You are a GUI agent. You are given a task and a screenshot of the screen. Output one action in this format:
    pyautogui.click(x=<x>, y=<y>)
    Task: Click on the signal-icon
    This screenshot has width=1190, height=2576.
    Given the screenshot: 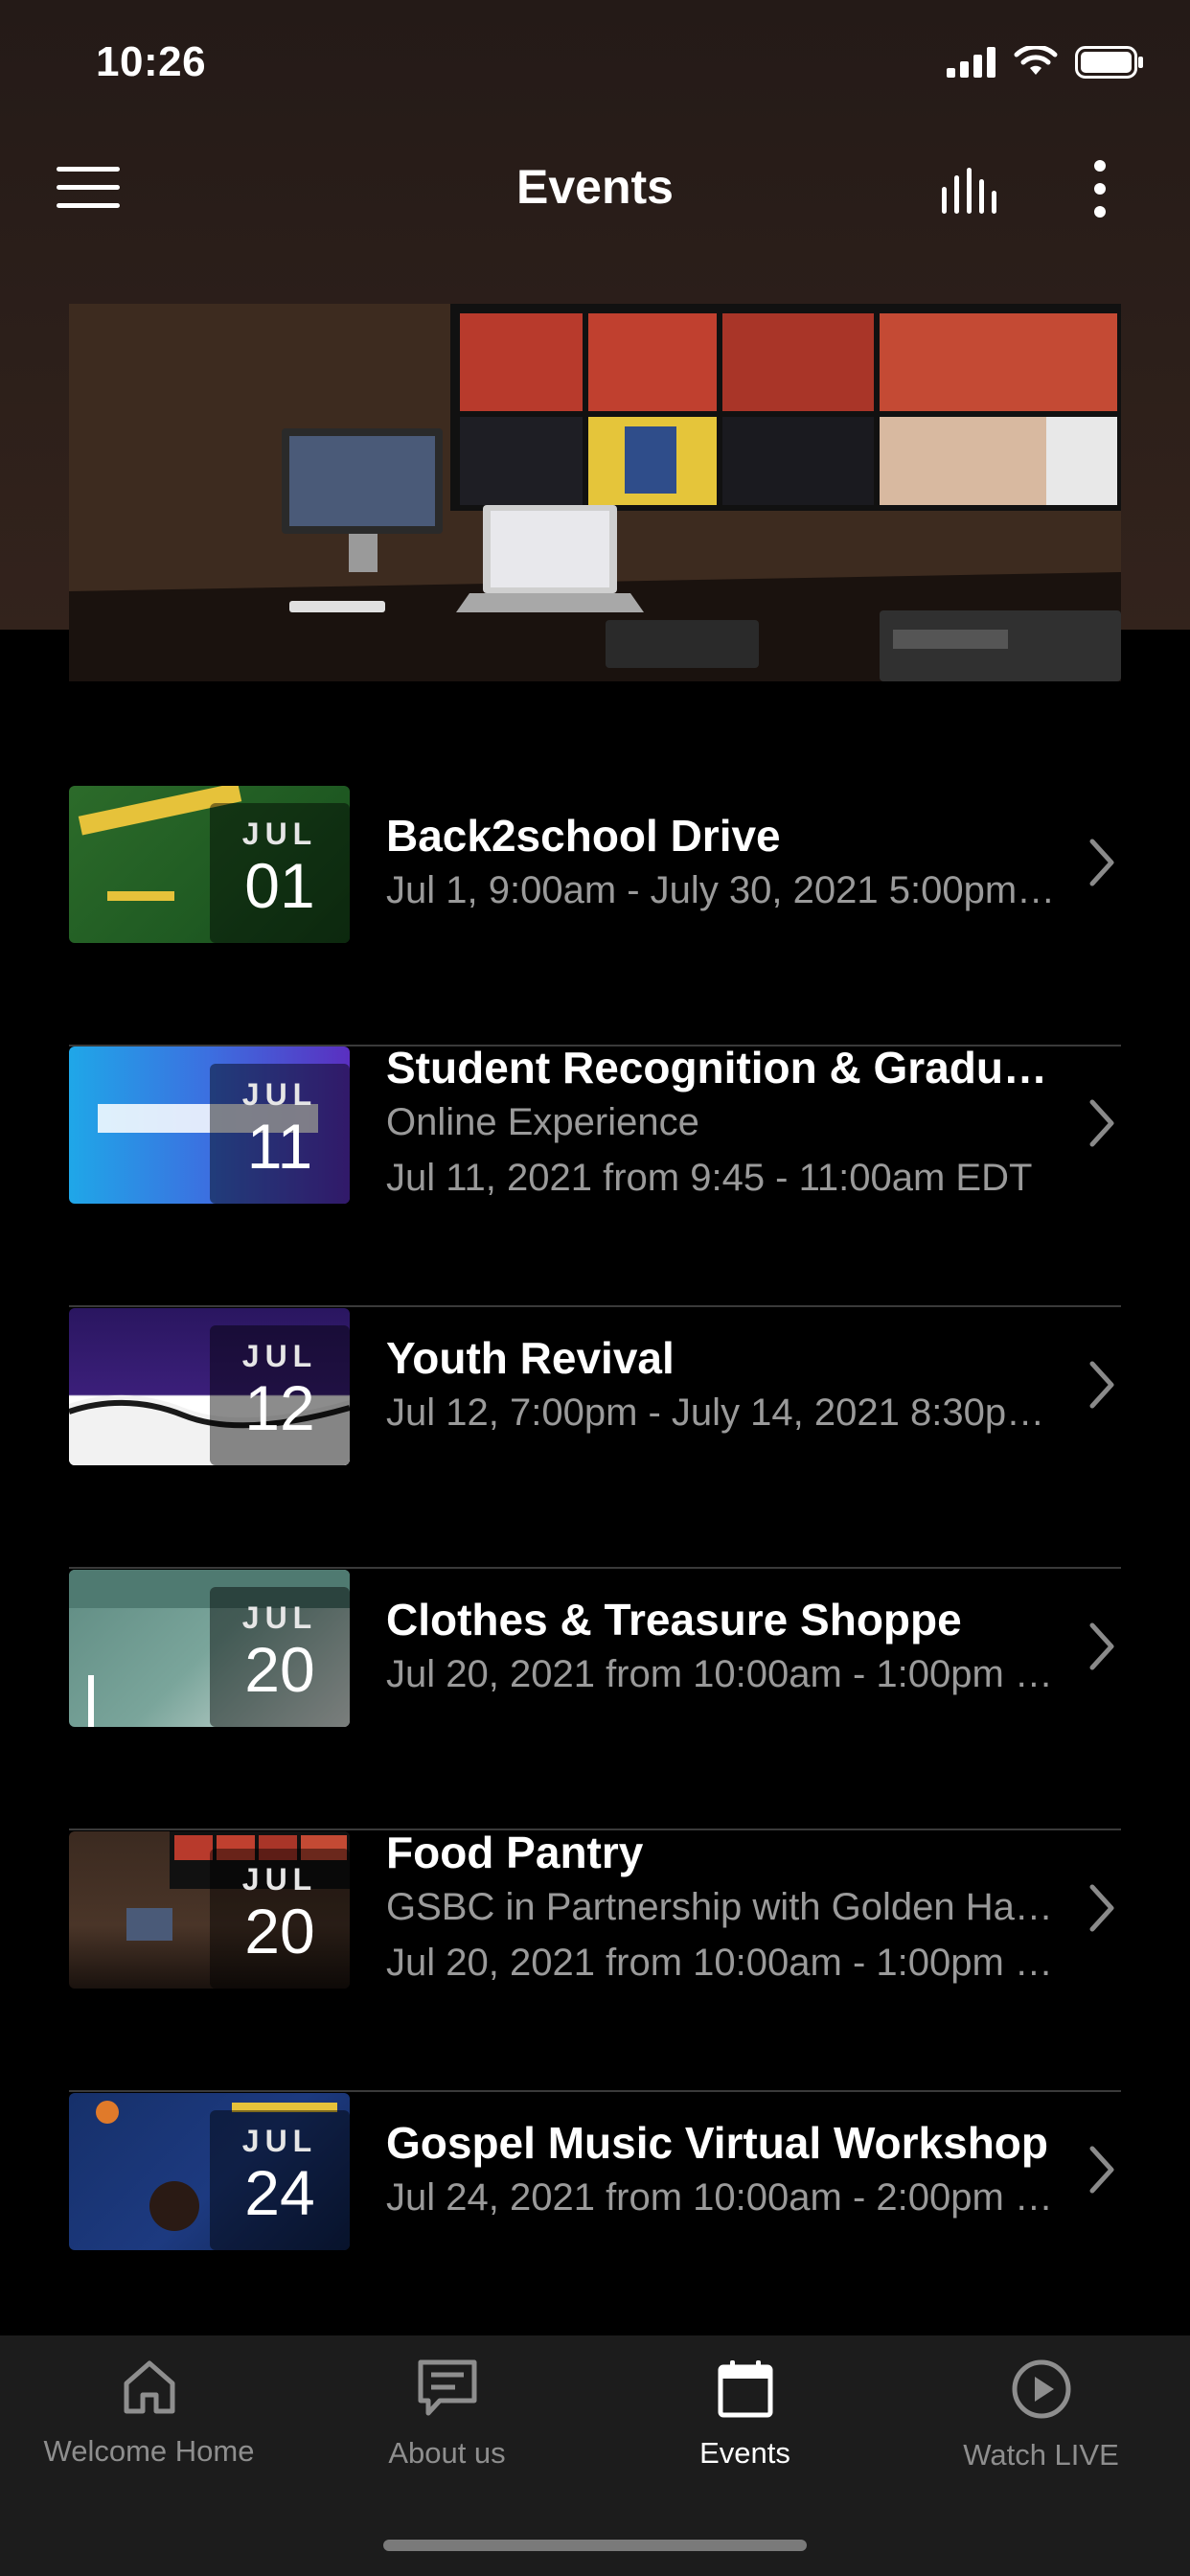 What is the action you would take?
    pyautogui.click(x=971, y=63)
    